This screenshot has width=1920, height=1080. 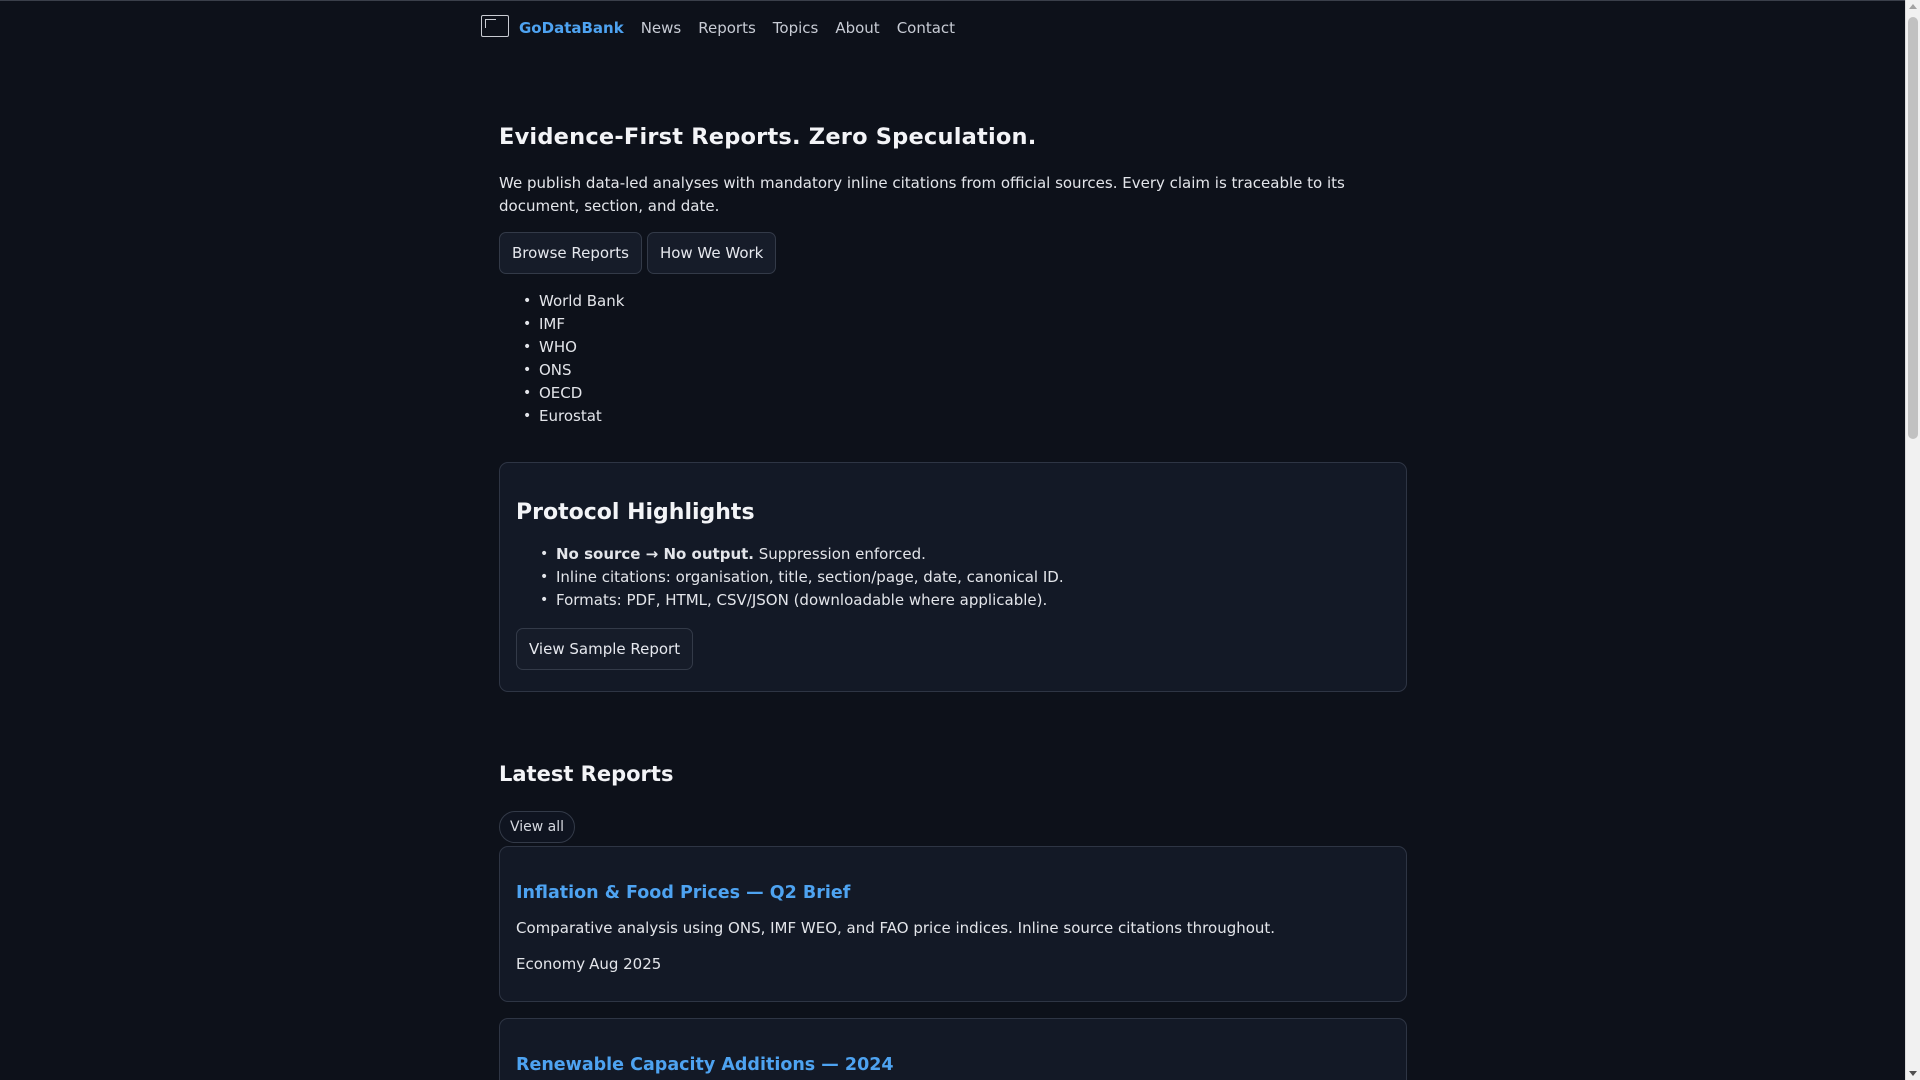 I want to click on scroll-down-arrow-icon, so click(x=1913, y=1073).